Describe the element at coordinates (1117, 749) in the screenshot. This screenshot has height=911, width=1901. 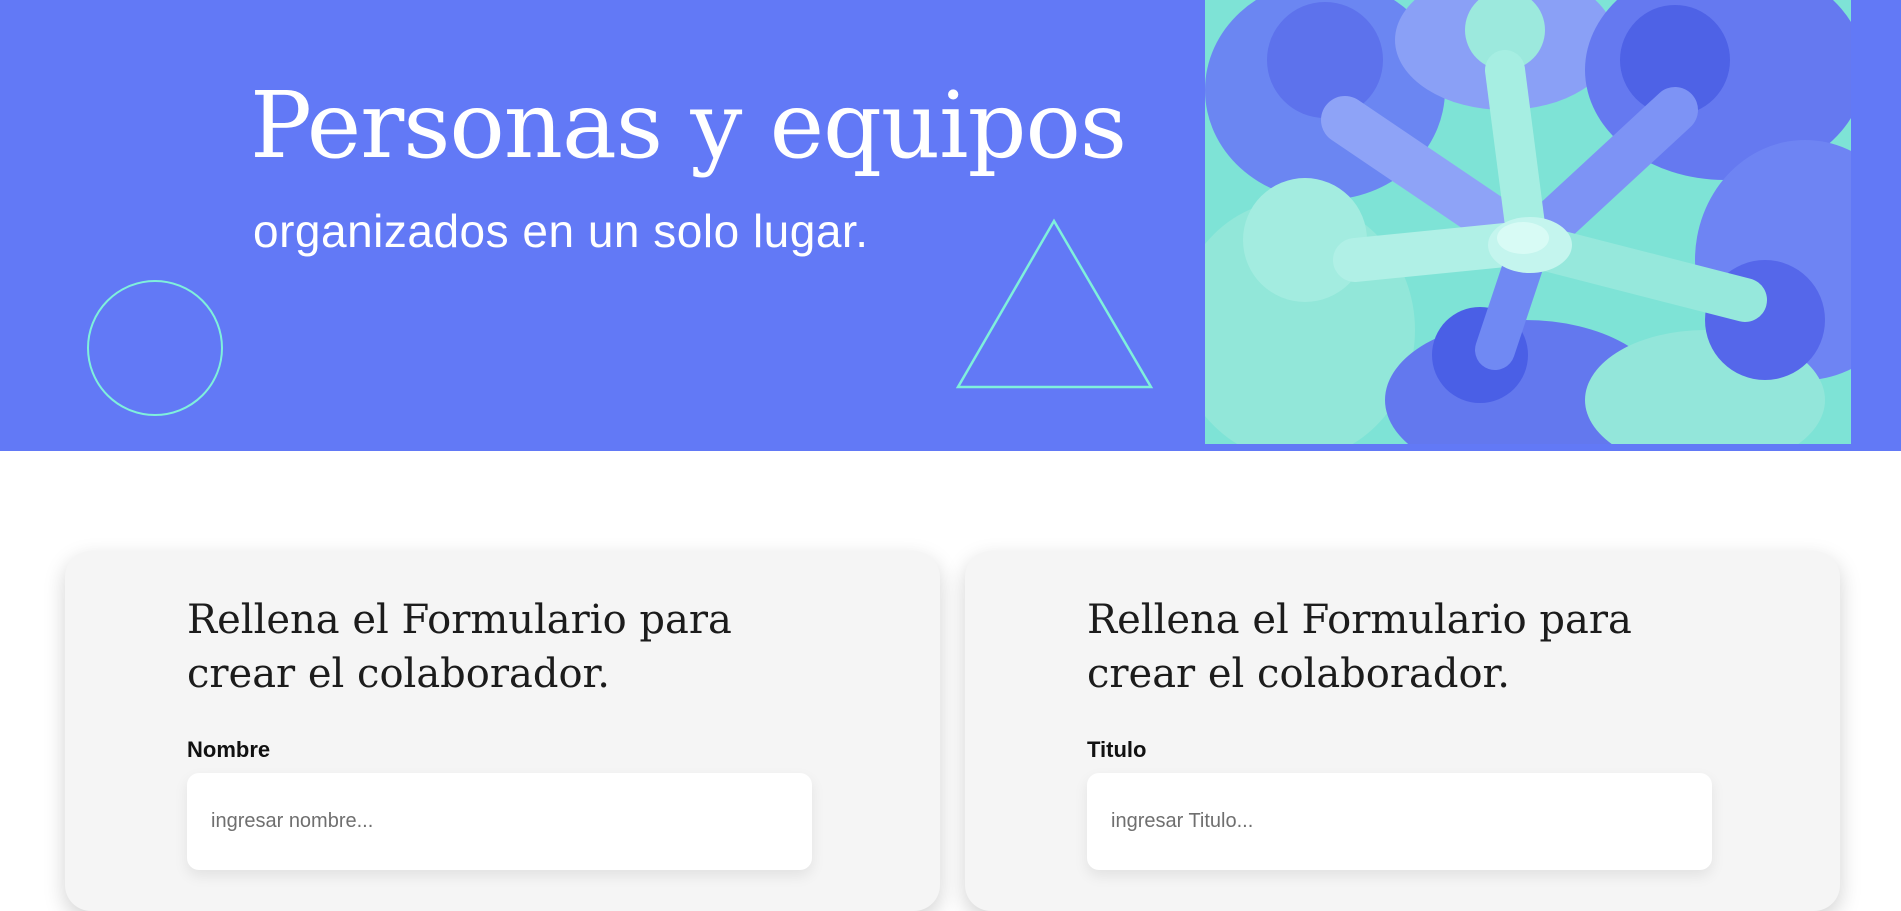
I see `title-field-label: Titulo` at that location.